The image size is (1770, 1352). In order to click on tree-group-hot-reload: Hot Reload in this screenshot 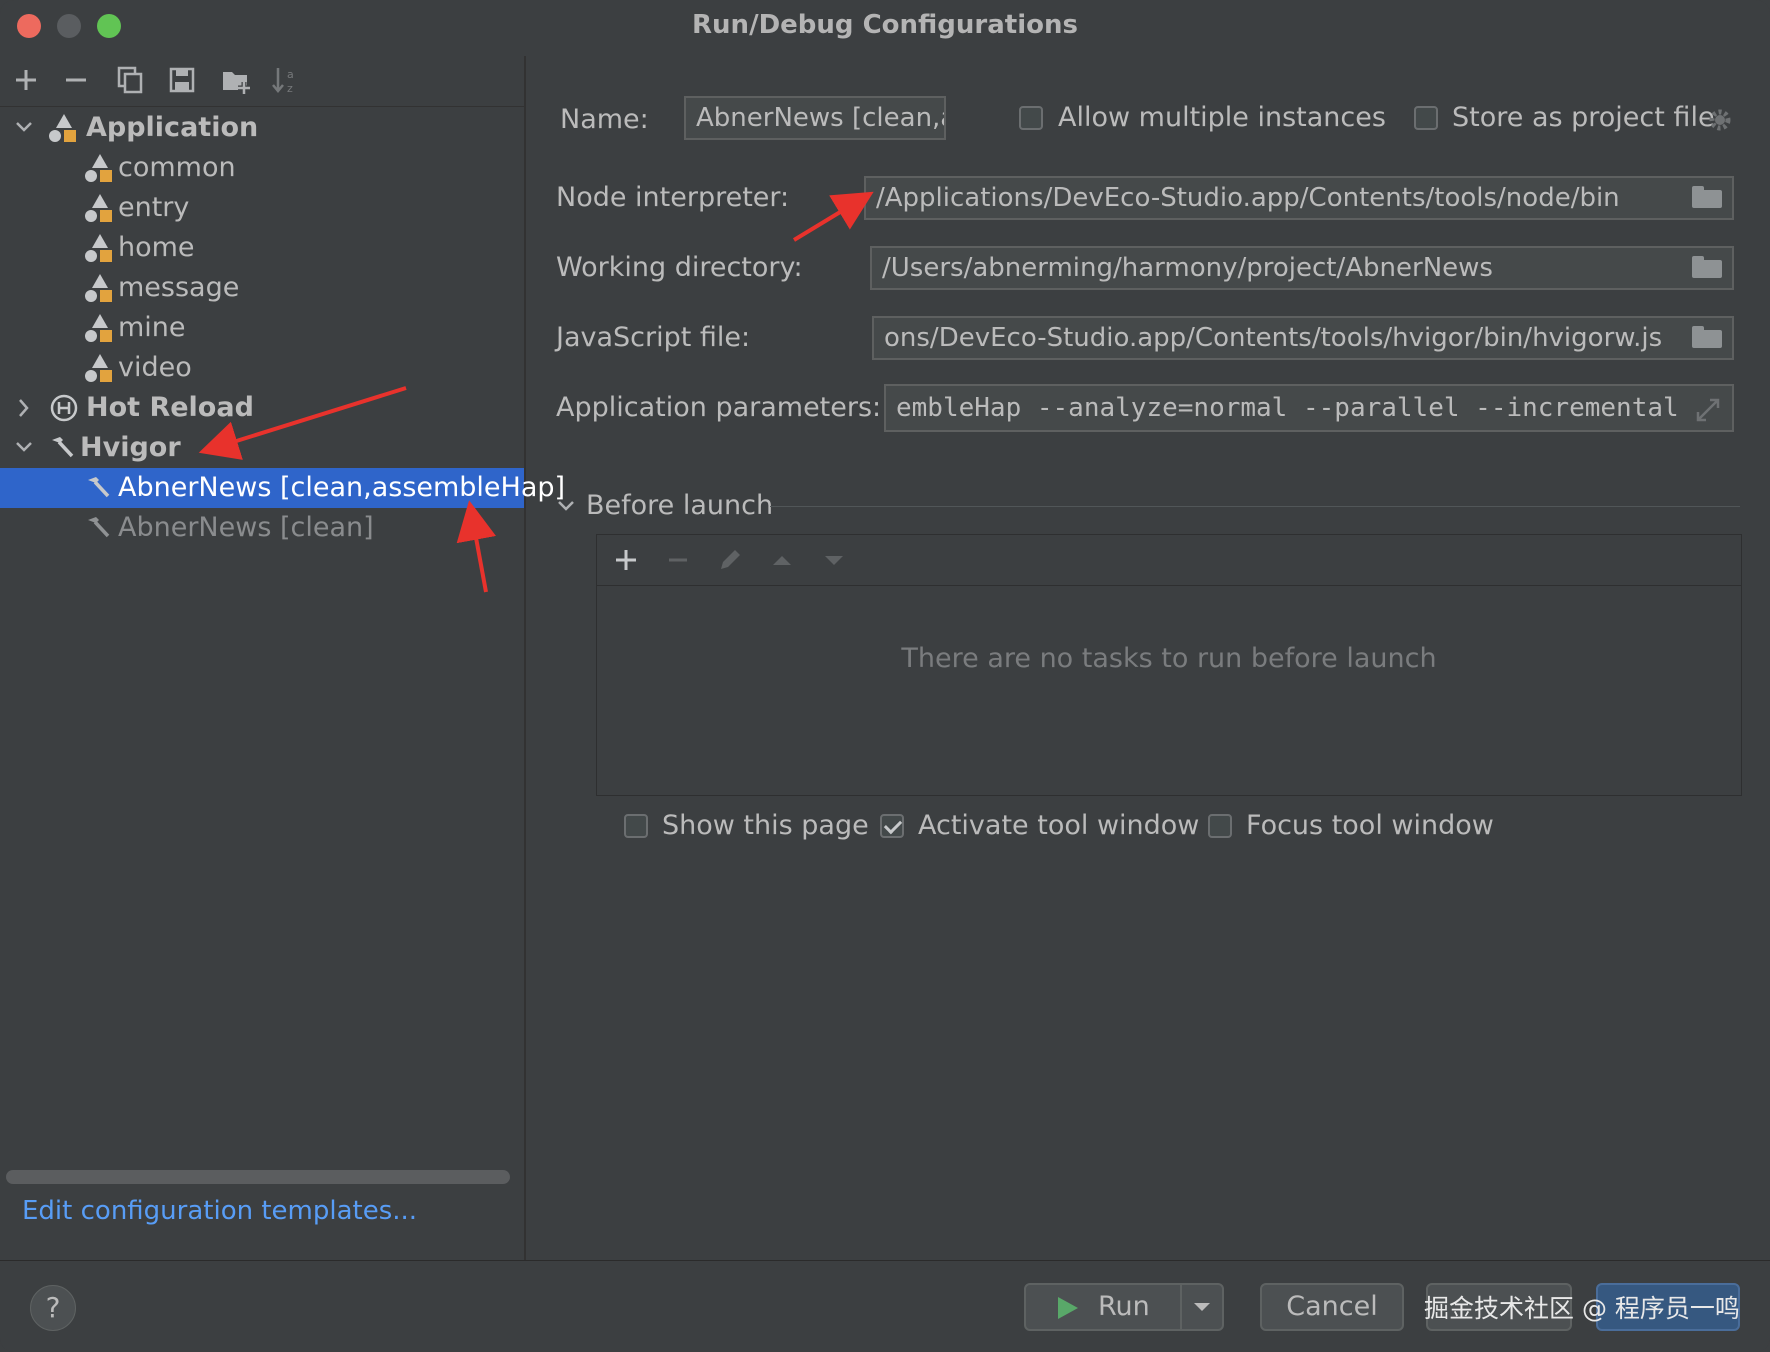, I will do `click(262, 408)`.